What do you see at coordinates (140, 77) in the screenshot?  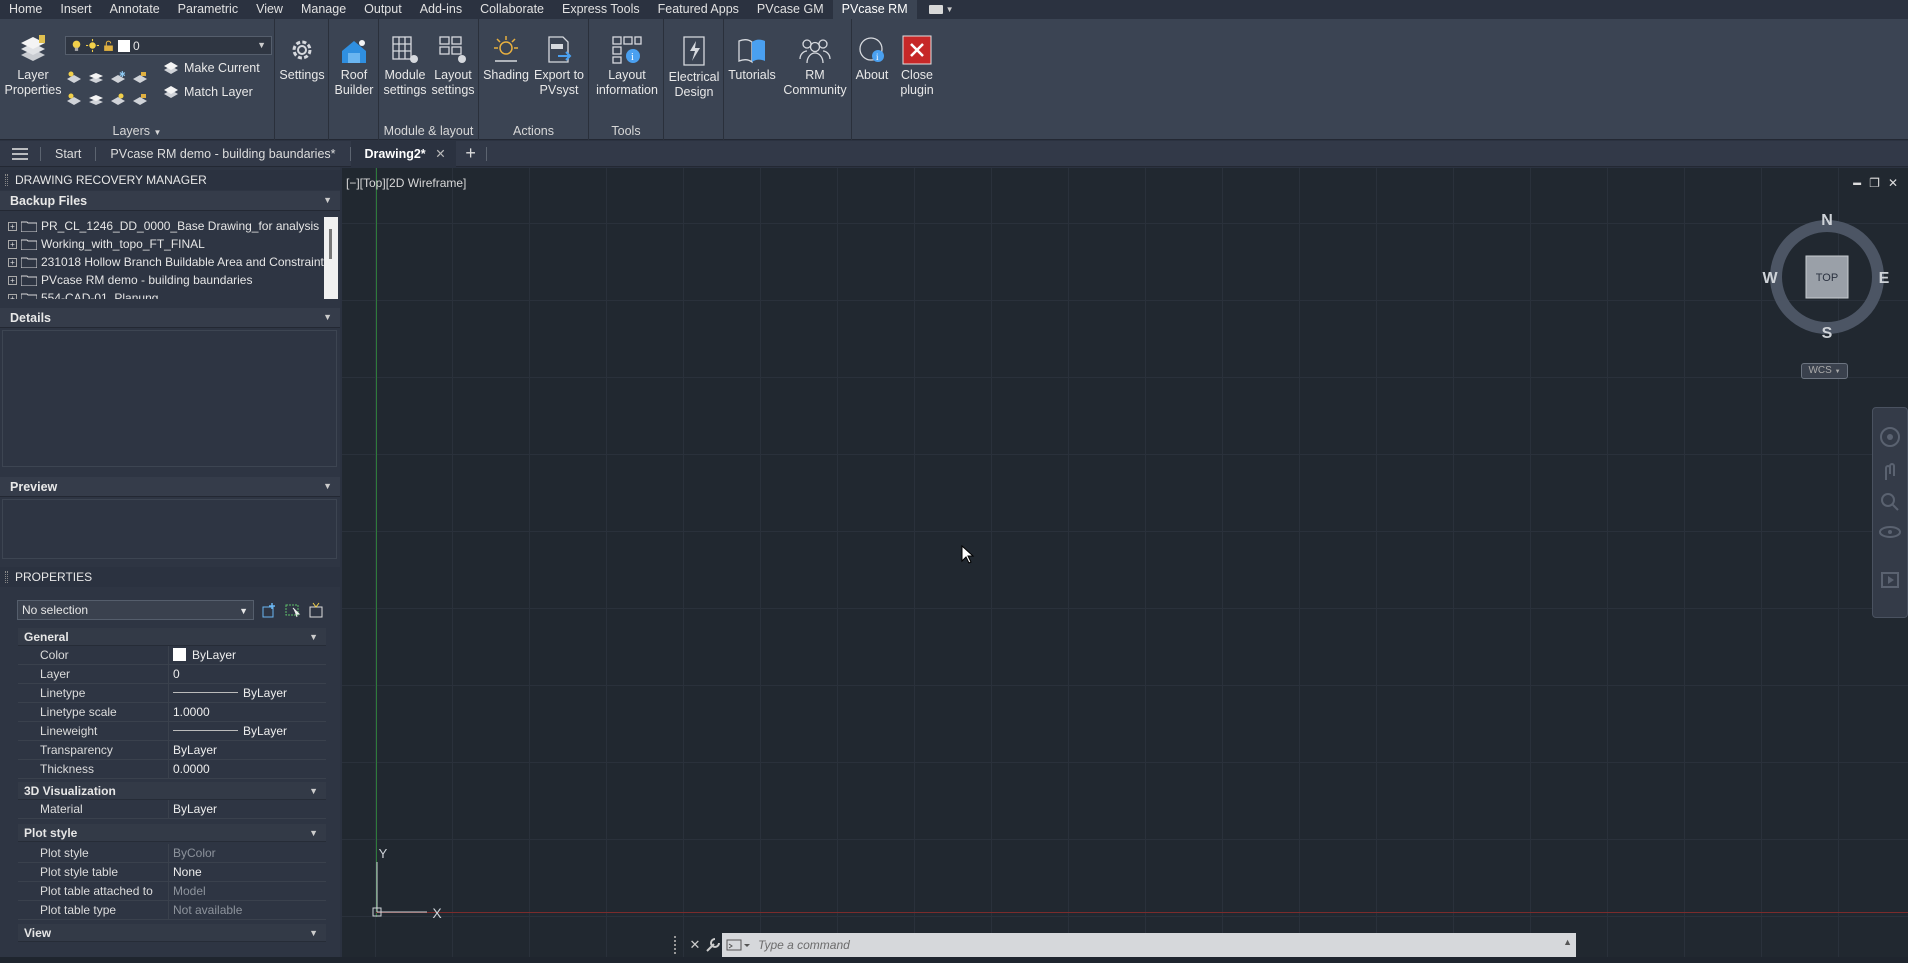 I see `layer-lock-icon` at bounding box center [140, 77].